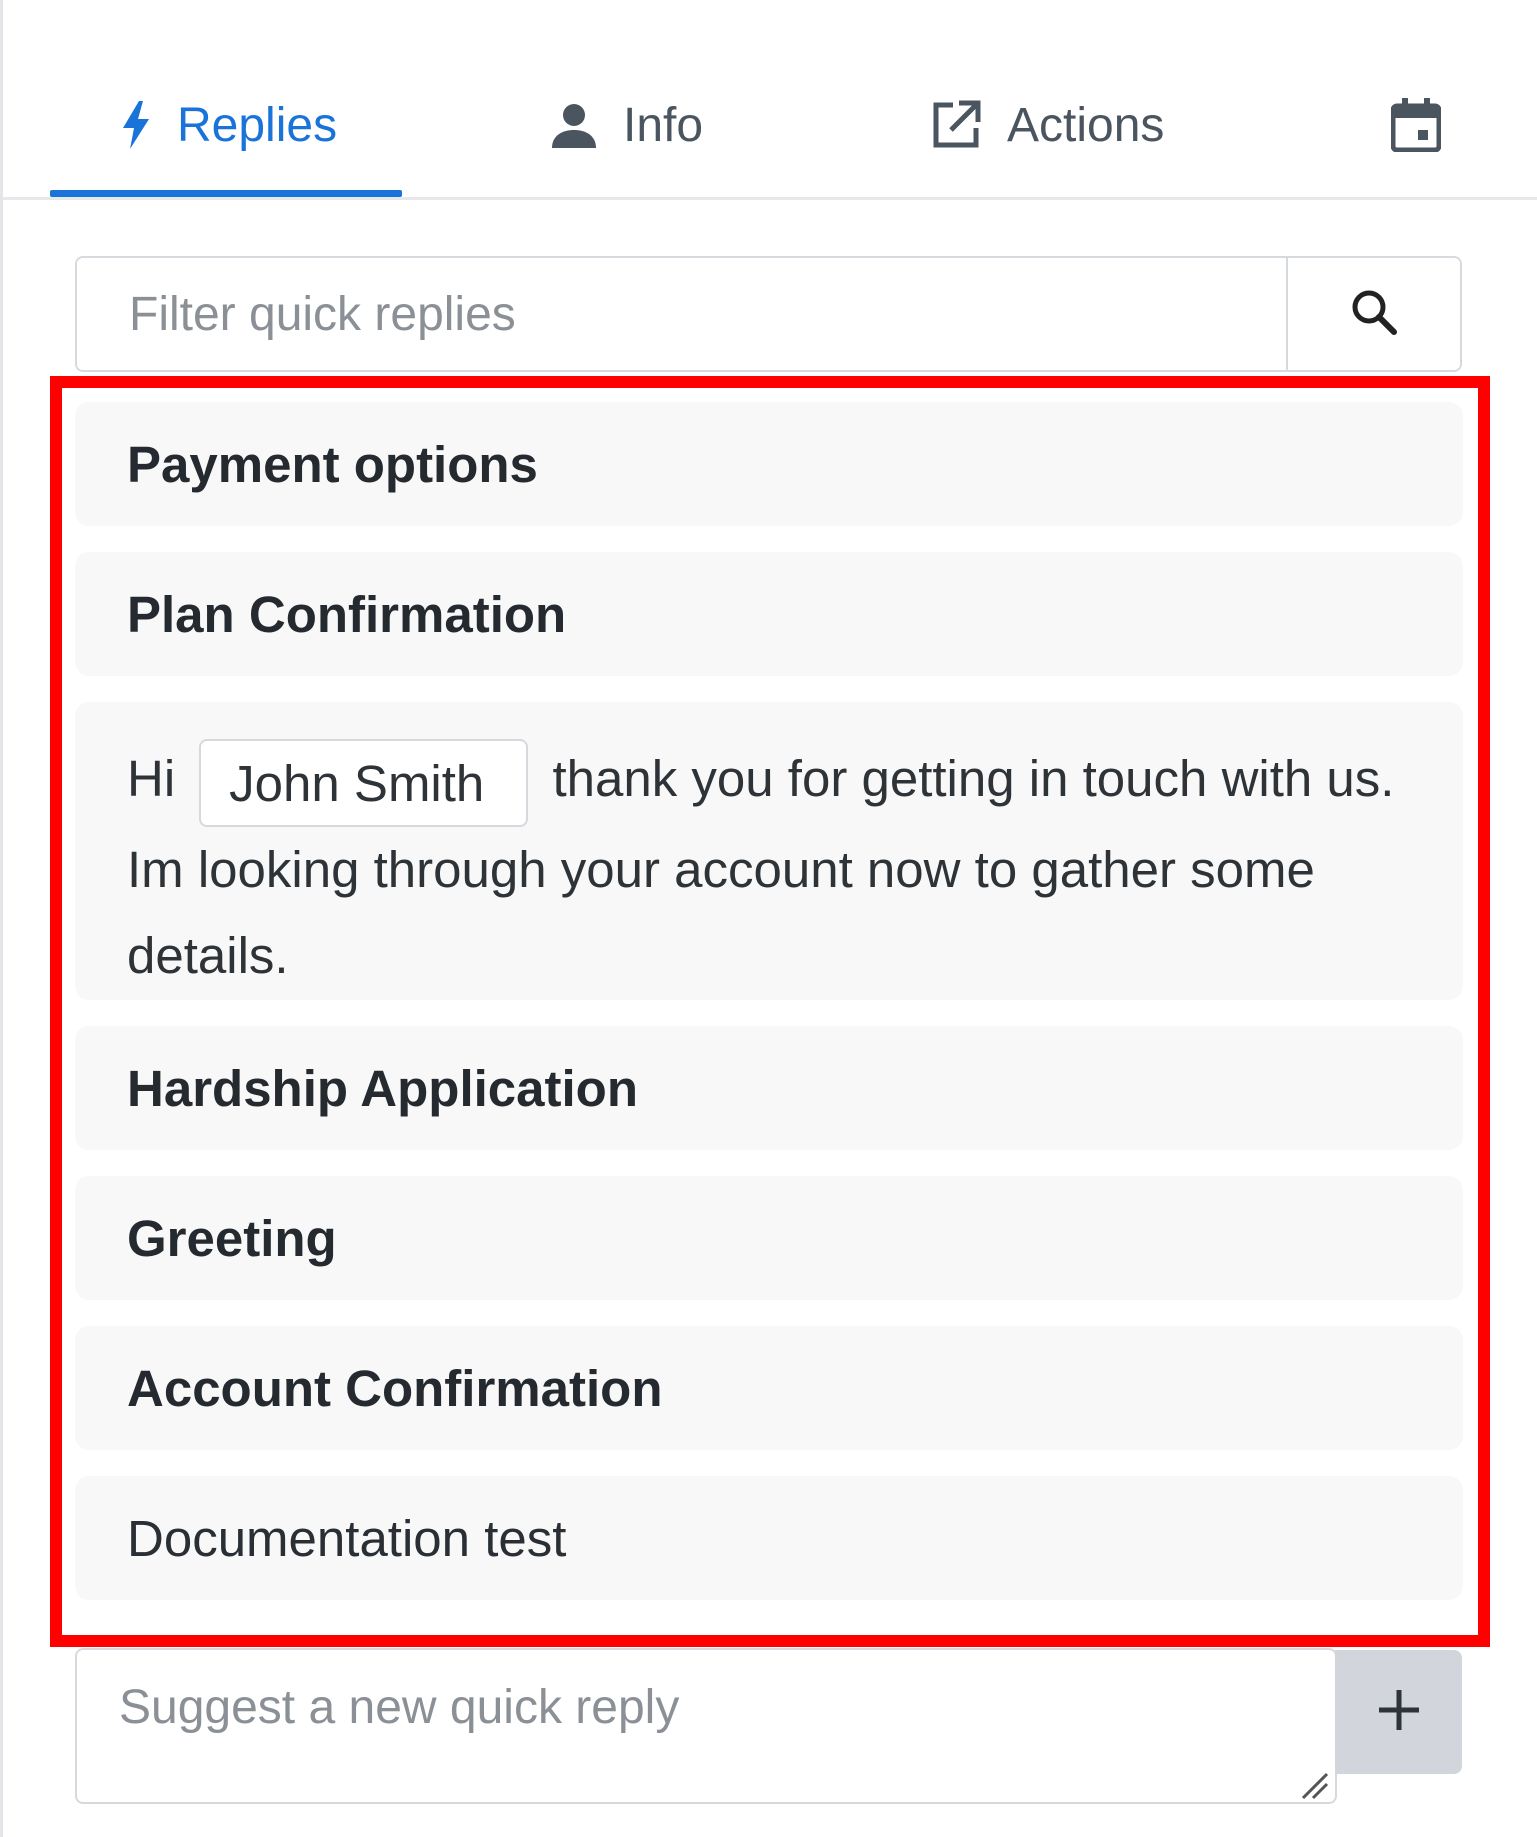 The width and height of the screenshot is (1537, 1837). I want to click on tab-replies: Replies, so click(229, 125).